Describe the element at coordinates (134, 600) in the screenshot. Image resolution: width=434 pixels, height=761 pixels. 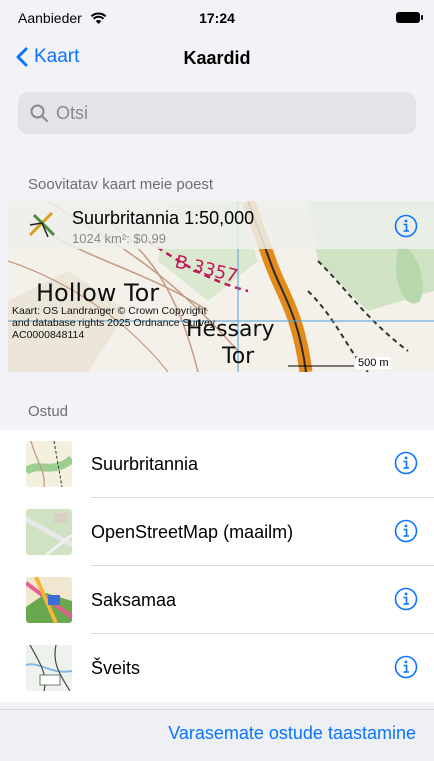
I see `list-item-label: Saksamaa` at that location.